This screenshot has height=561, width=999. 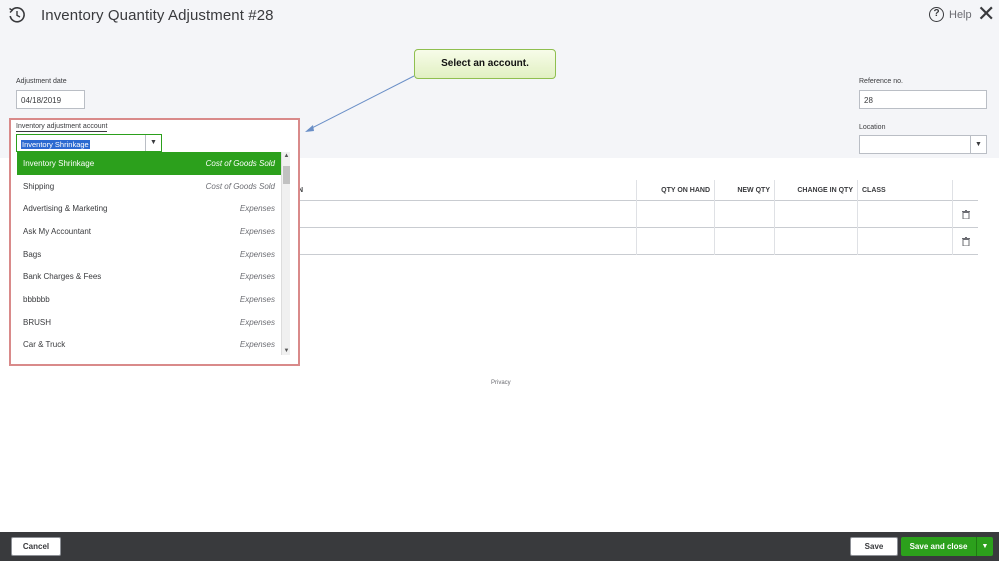 What do you see at coordinates (149, 345) in the screenshot?
I see `dropdown-option: Car & Truck Expenses` at bounding box center [149, 345].